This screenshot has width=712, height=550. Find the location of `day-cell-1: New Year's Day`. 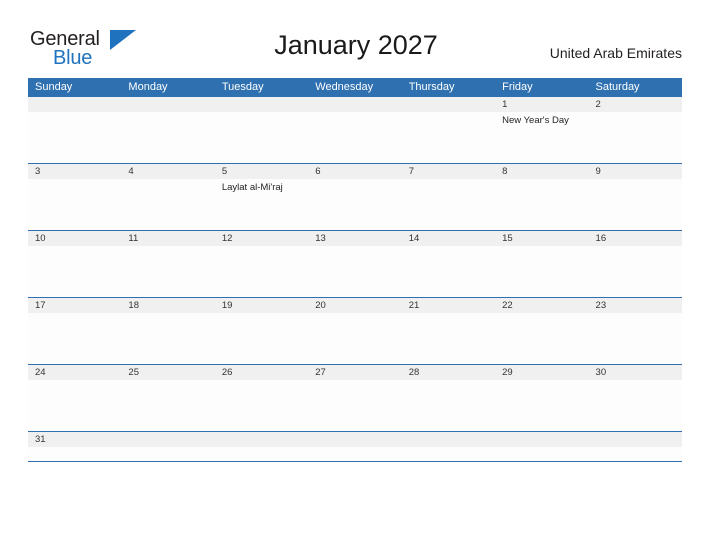

day-cell-1: New Year's Day is located at coordinates (541, 137).